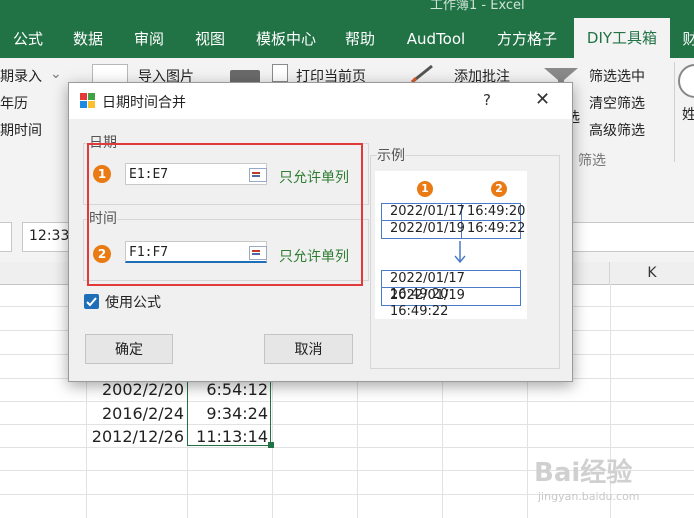 Image resolution: width=694 pixels, height=518 pixels. Describe the element at coordinates (688, 115) in the screenshot. I see `name-partial-label: 姓` at that location.